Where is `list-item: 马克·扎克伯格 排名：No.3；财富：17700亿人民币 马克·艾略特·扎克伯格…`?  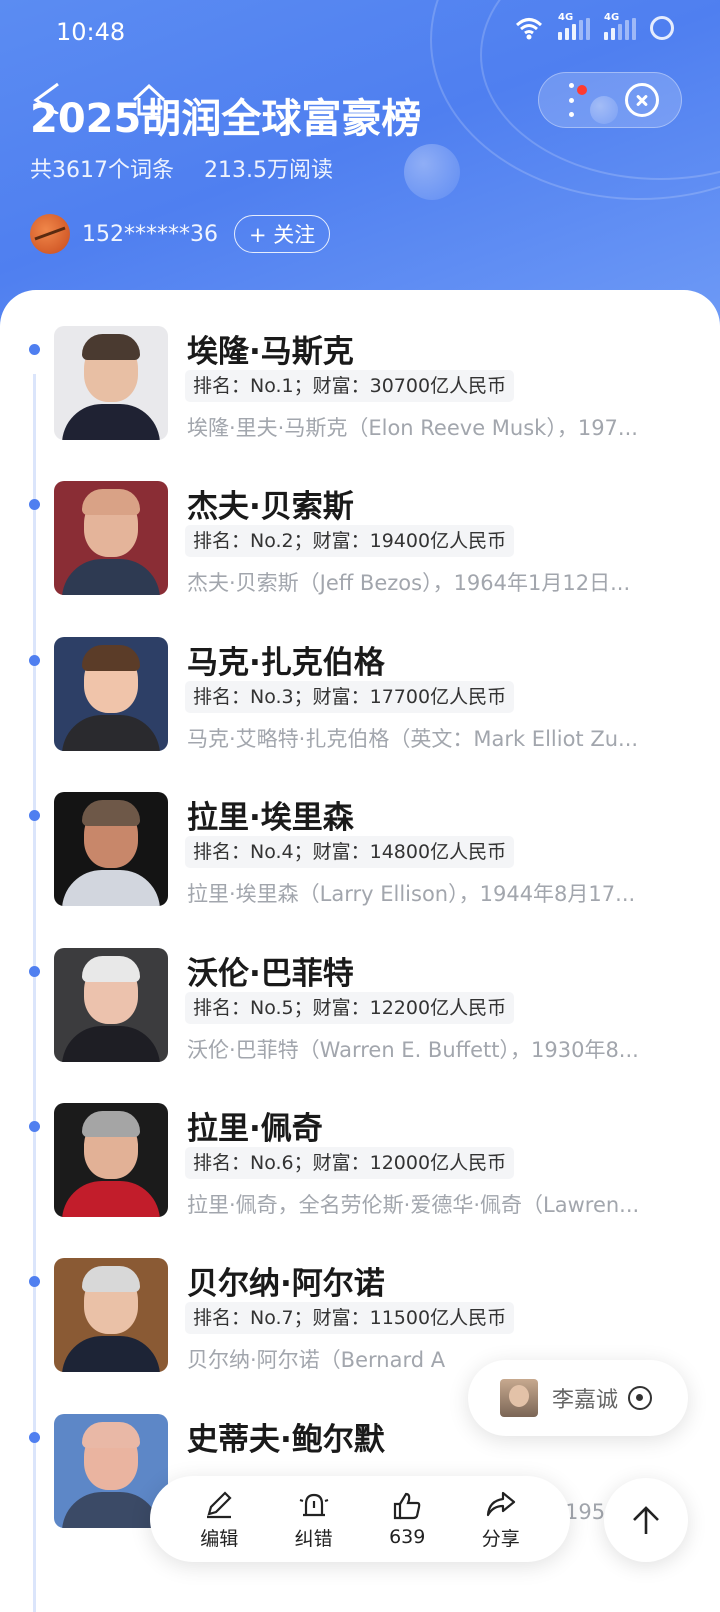 list-item: 马克·扎克伯格 排名：No.3；财富：17700亿人民币 马克·艾略特·扎克伯格… is located at coordinates (360, 681).